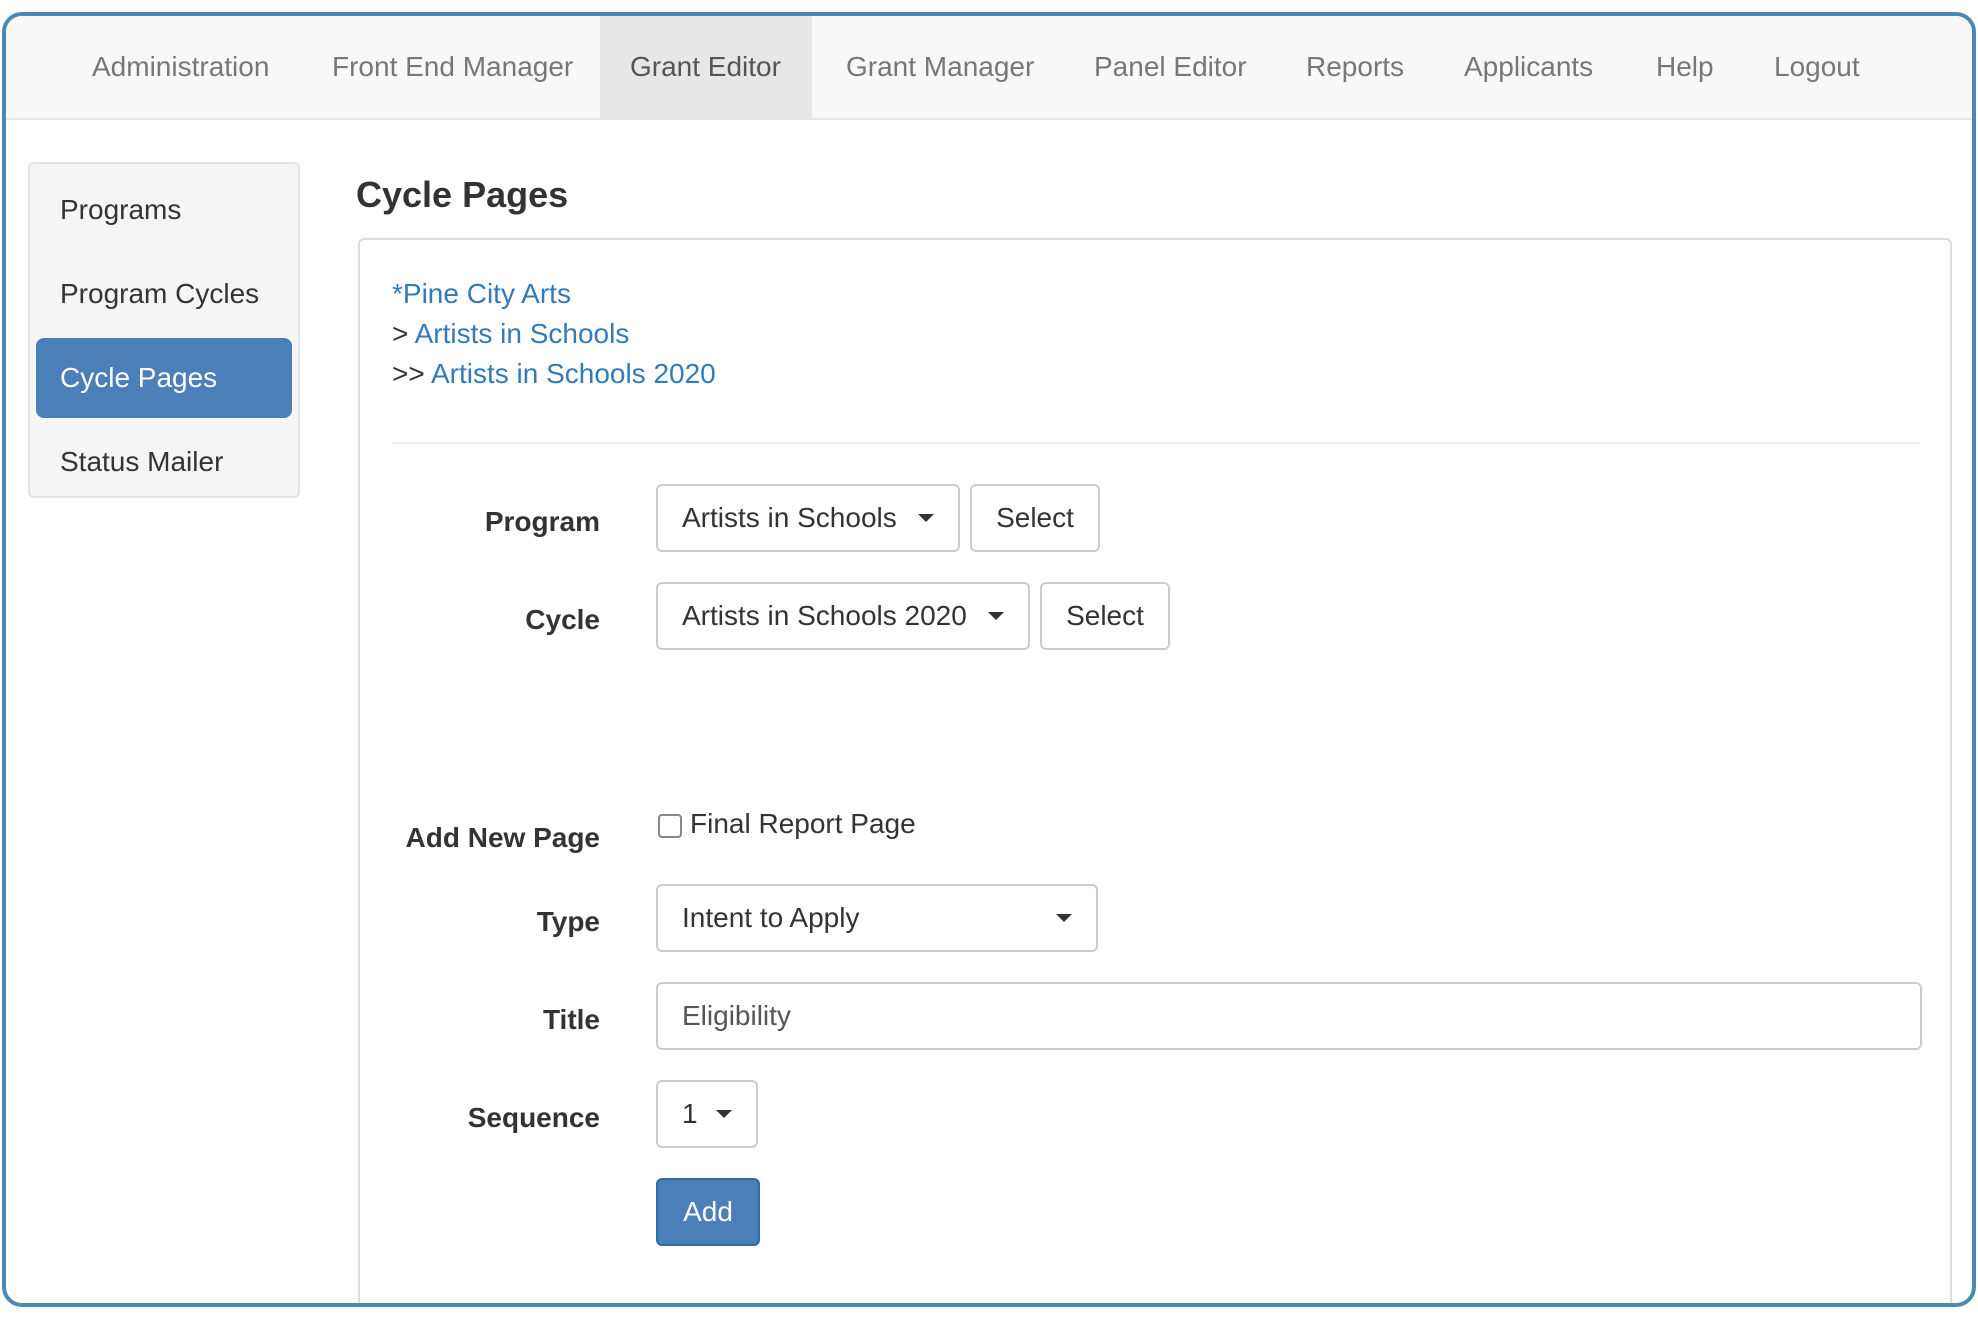 This screenshot has width=1978, height=1324. What do you see at coordinates (481, 293) in the screenshot?
I see `breadcrumb-org-link: *Pine City Arts` at bounding box center [481, 293].